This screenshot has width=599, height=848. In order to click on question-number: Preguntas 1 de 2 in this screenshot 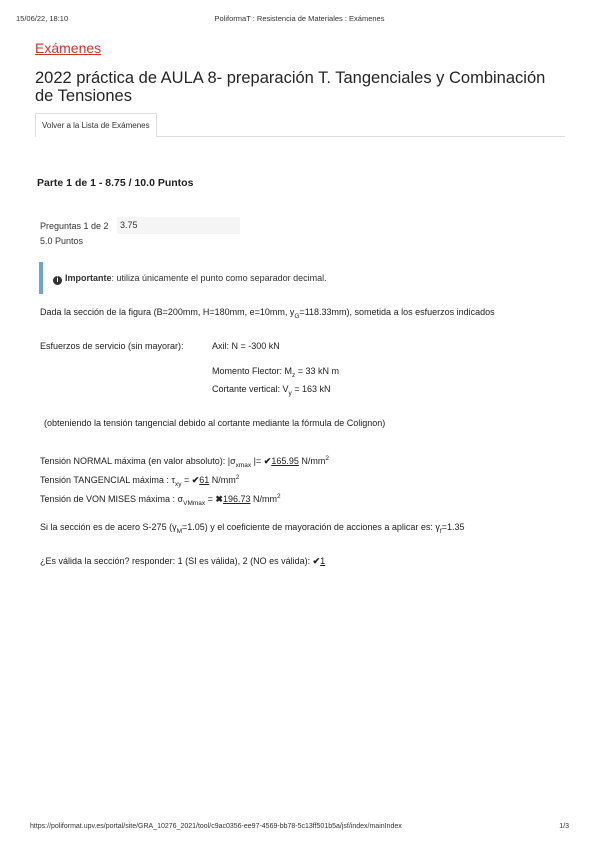, I will do `click(74, 226)`.